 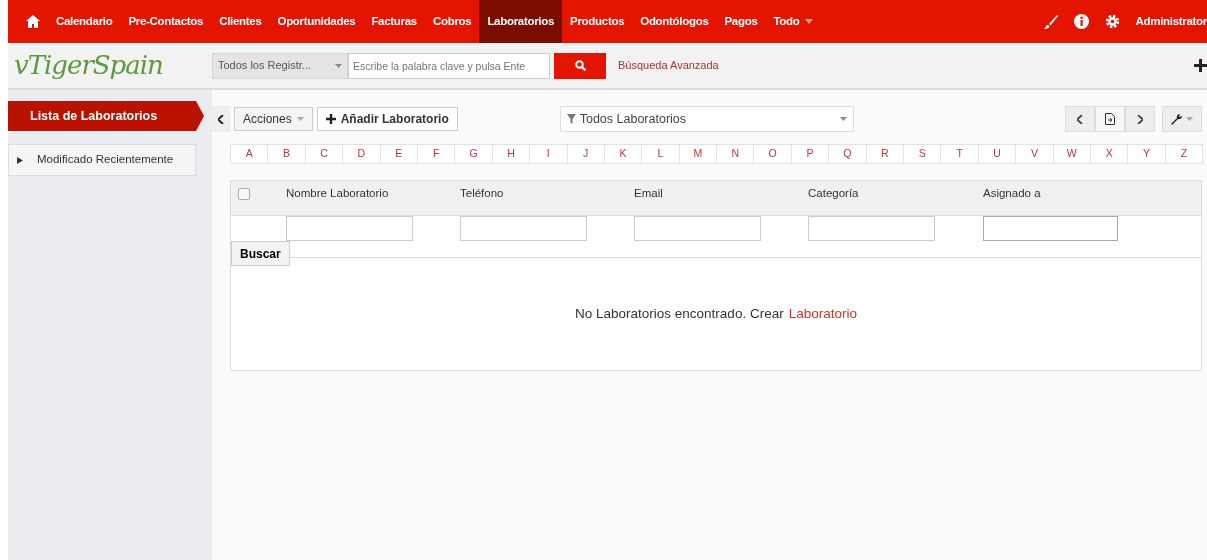 What do you see at coordinates (260, 253) in the screenshot?
I see `search-button: Buscar` at bounding box center [260, 253].